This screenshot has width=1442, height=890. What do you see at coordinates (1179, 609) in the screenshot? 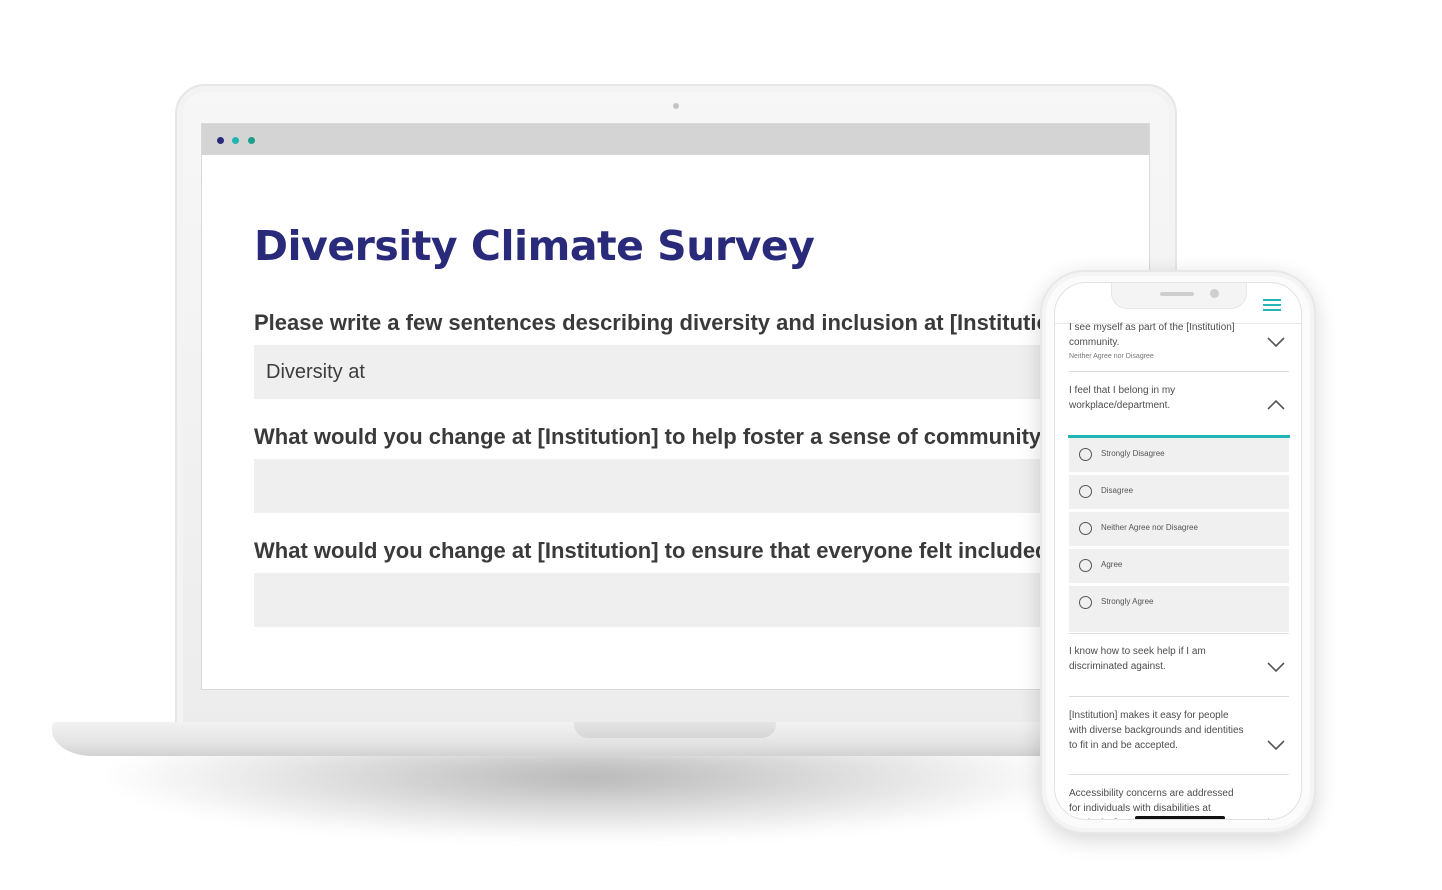
I see `radio-option: Strongly Agree` at bounding box center [1179, 609].